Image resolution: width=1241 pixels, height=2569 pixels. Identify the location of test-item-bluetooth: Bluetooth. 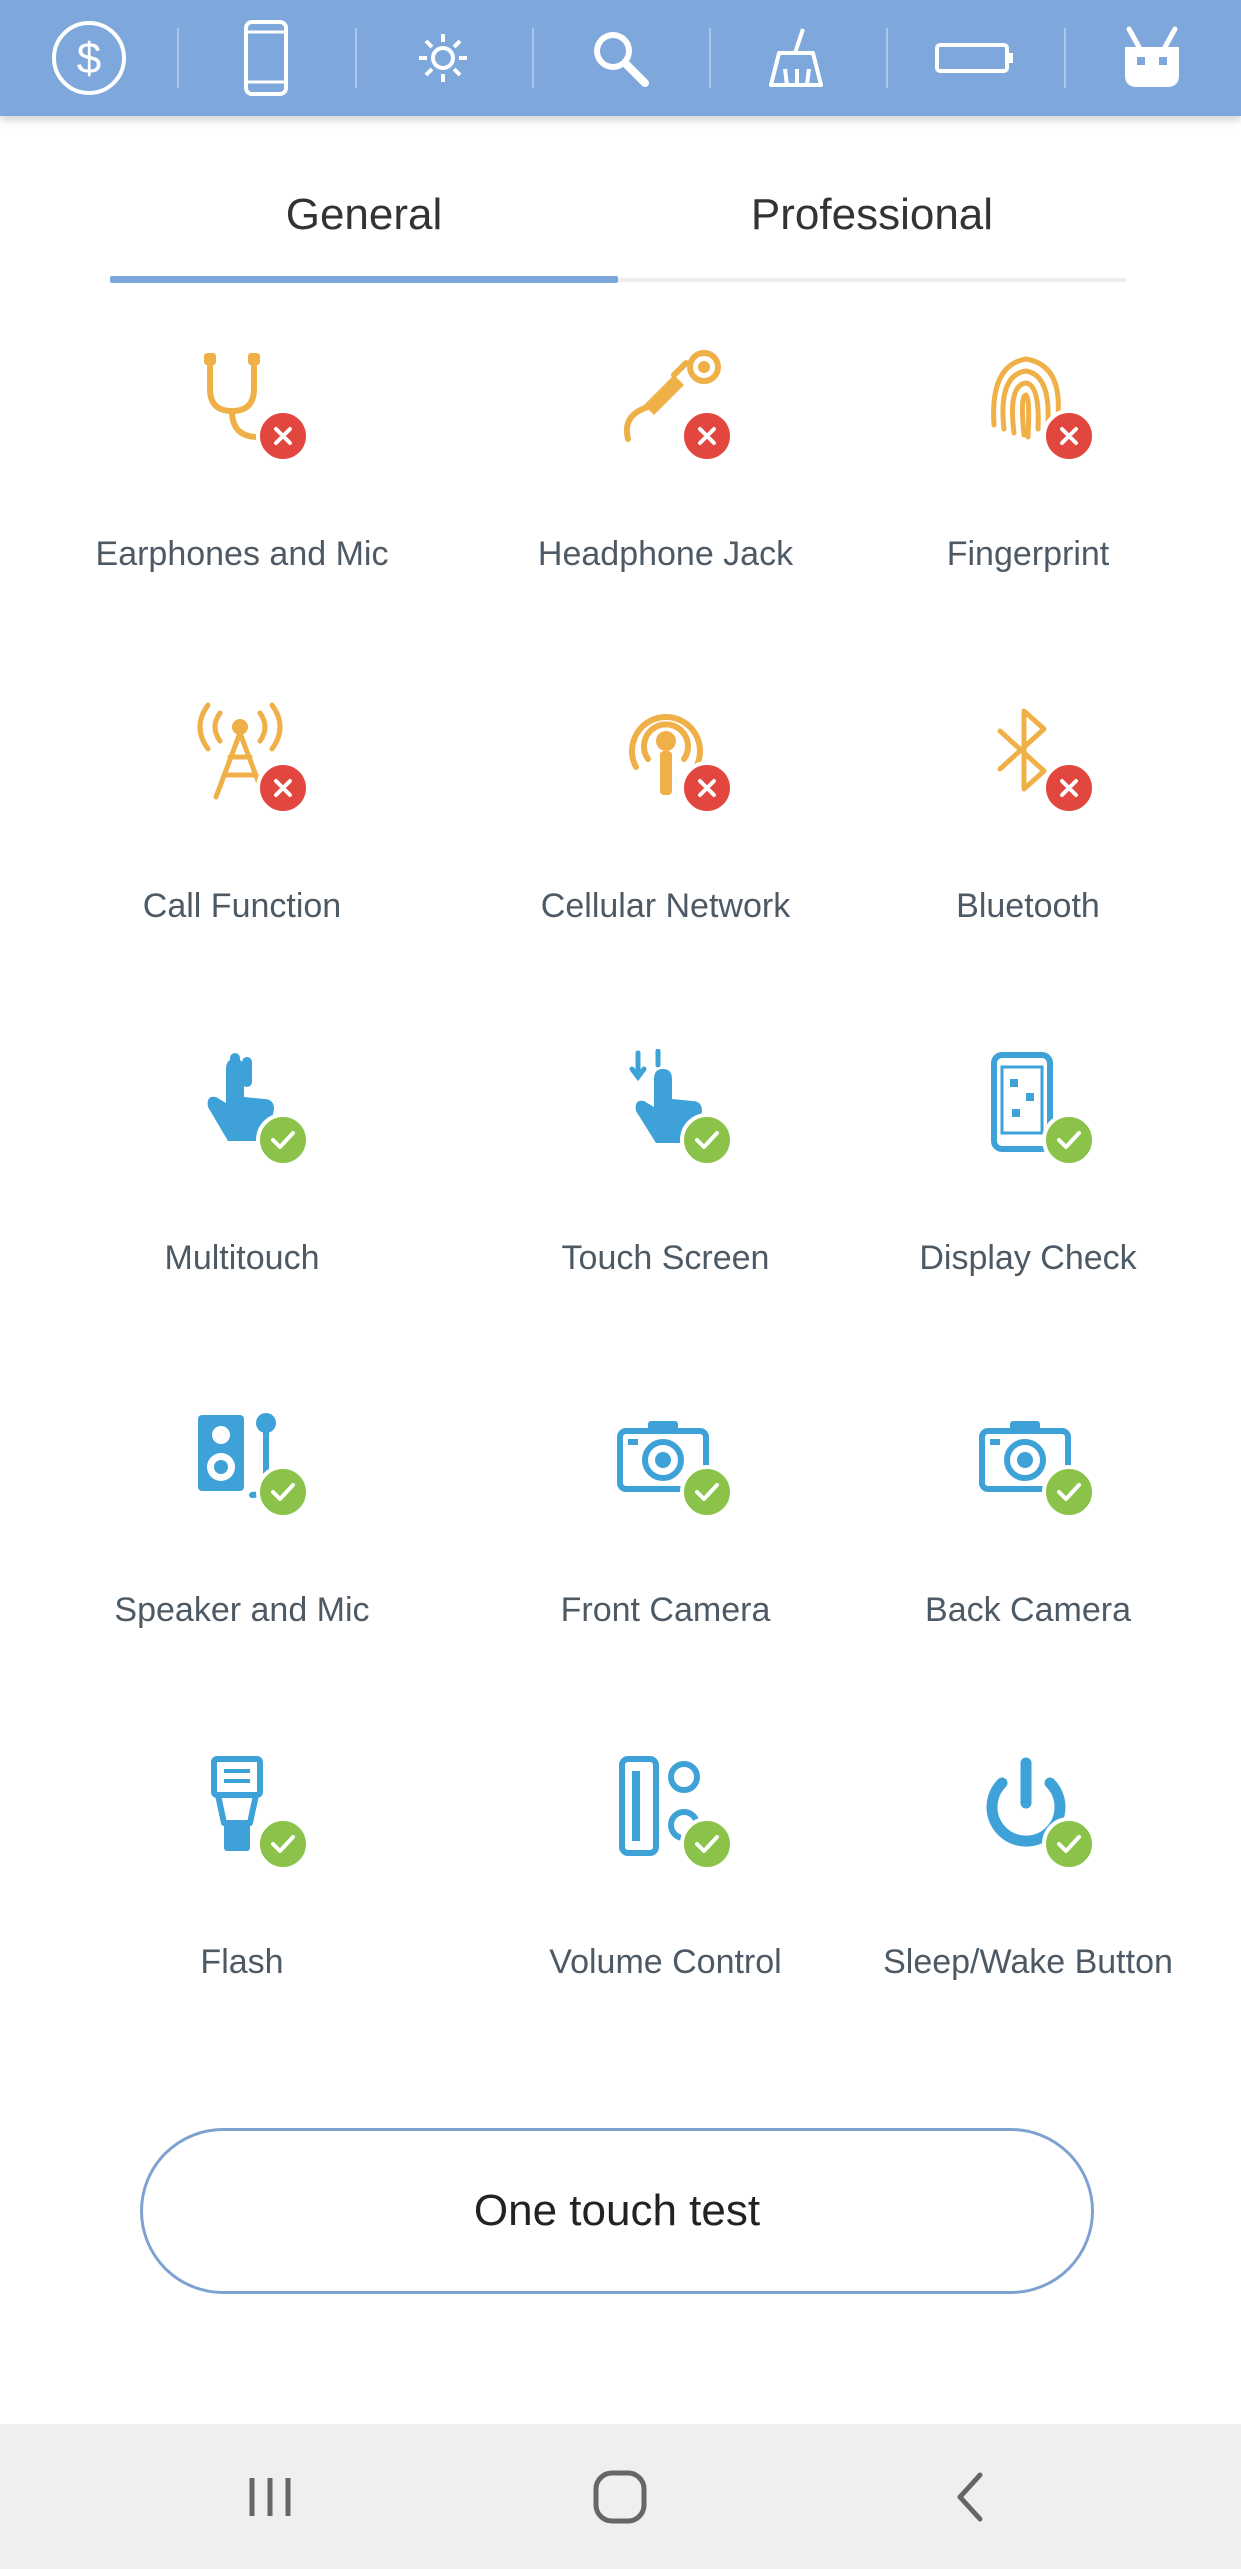
(1028, 813).